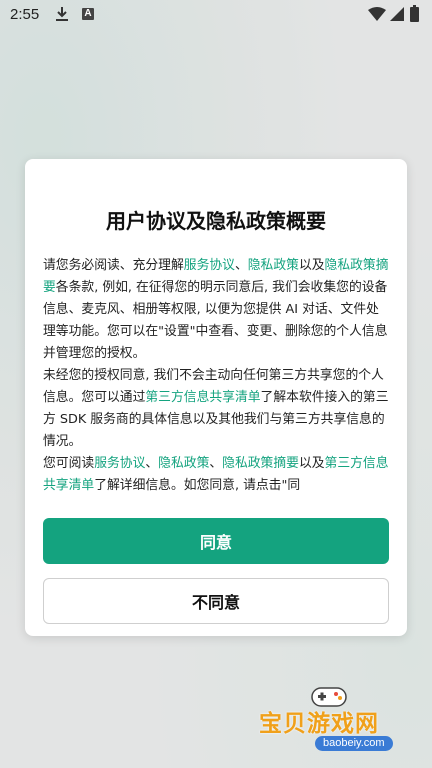 The height and width of the screenshot is (768, 432). Describe the element at coordinates (319, 724) in the screenshot. I see `watermark-name: 宝贝游戏网` at that location.